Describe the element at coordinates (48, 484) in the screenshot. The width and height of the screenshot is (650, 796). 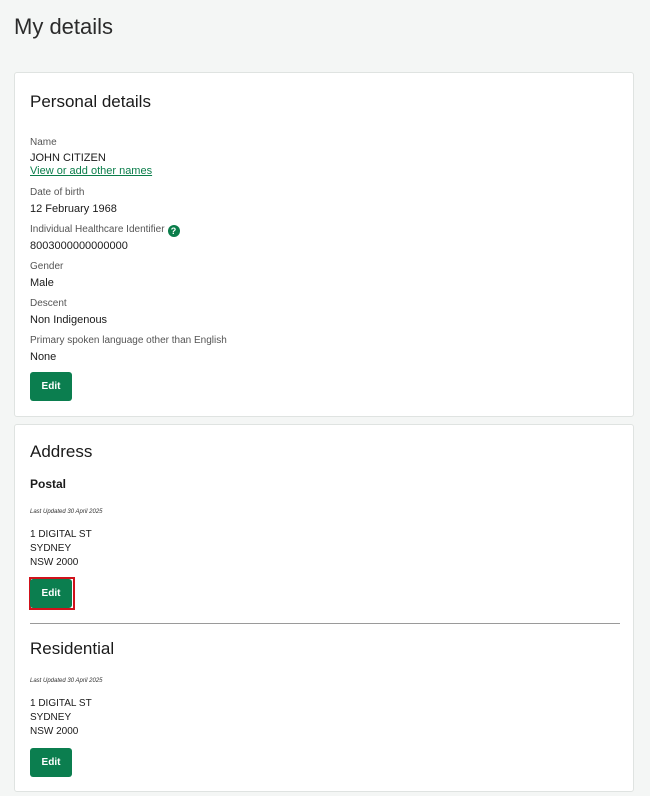
I see `postal-heading: Postal` at that location.